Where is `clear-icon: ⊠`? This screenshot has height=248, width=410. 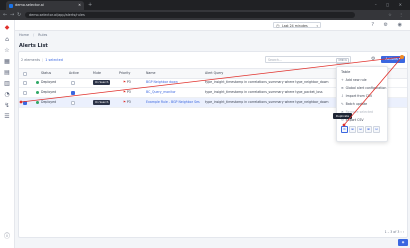 clear-icon: ⊠ is located at coordinates (368, 129).